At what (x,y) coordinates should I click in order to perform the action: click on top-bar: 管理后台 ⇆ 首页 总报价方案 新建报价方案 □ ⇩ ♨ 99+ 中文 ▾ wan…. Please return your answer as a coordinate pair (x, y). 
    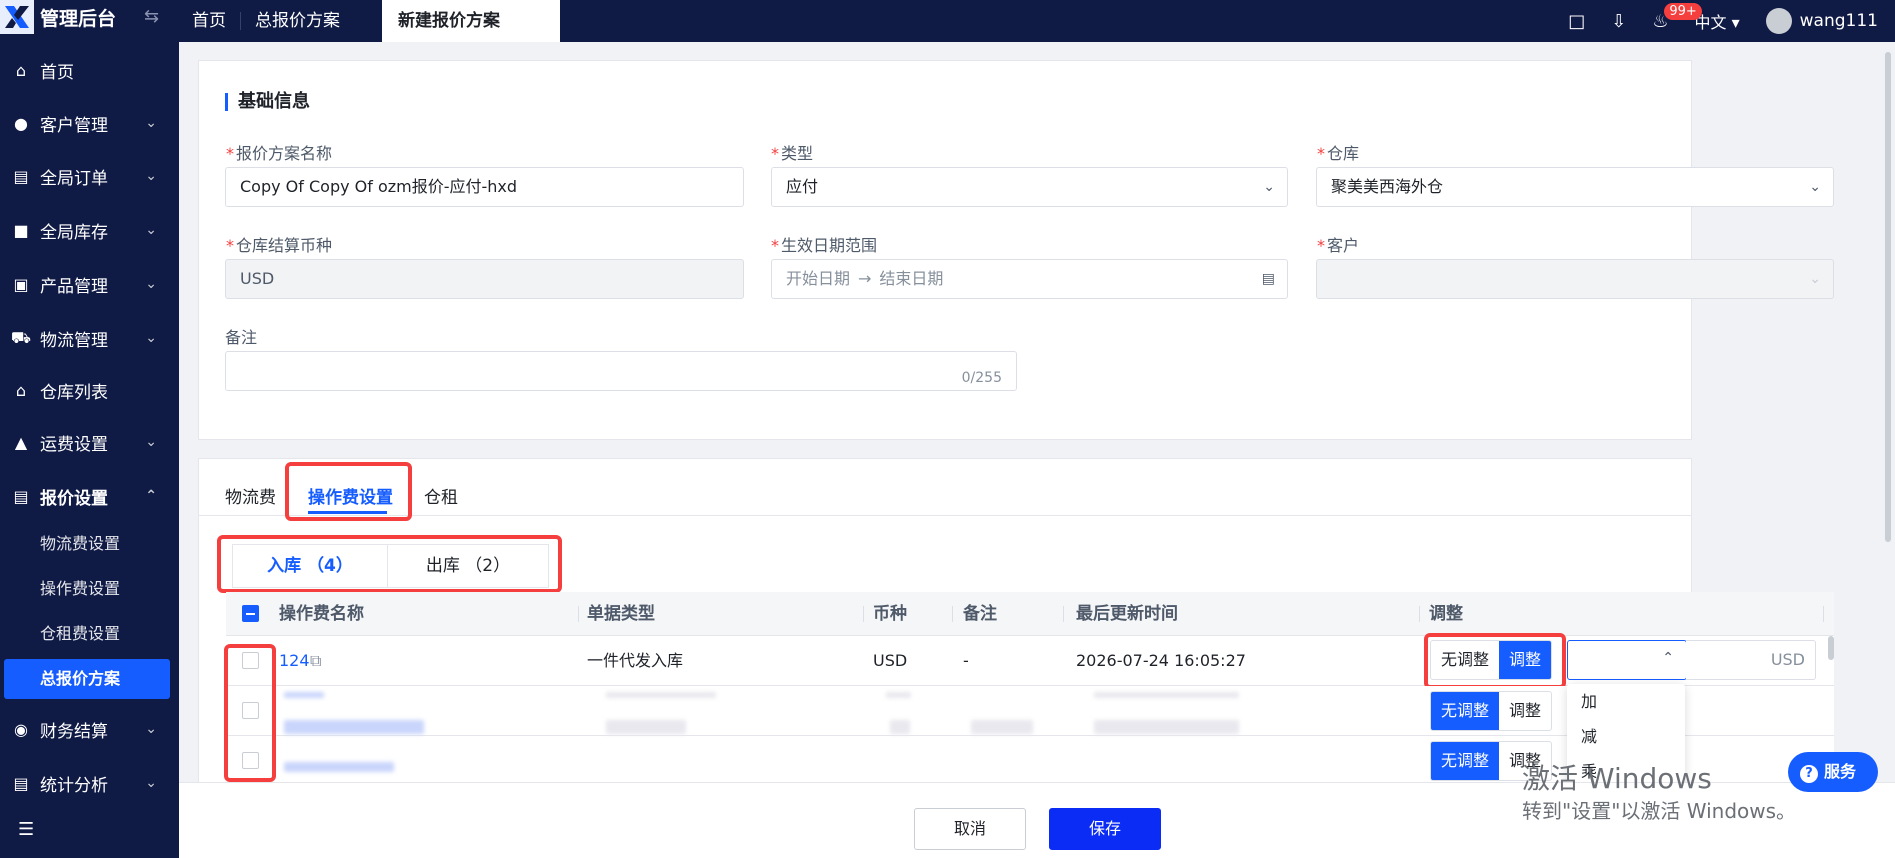
    Looking at the image, I should click on (947, 21).